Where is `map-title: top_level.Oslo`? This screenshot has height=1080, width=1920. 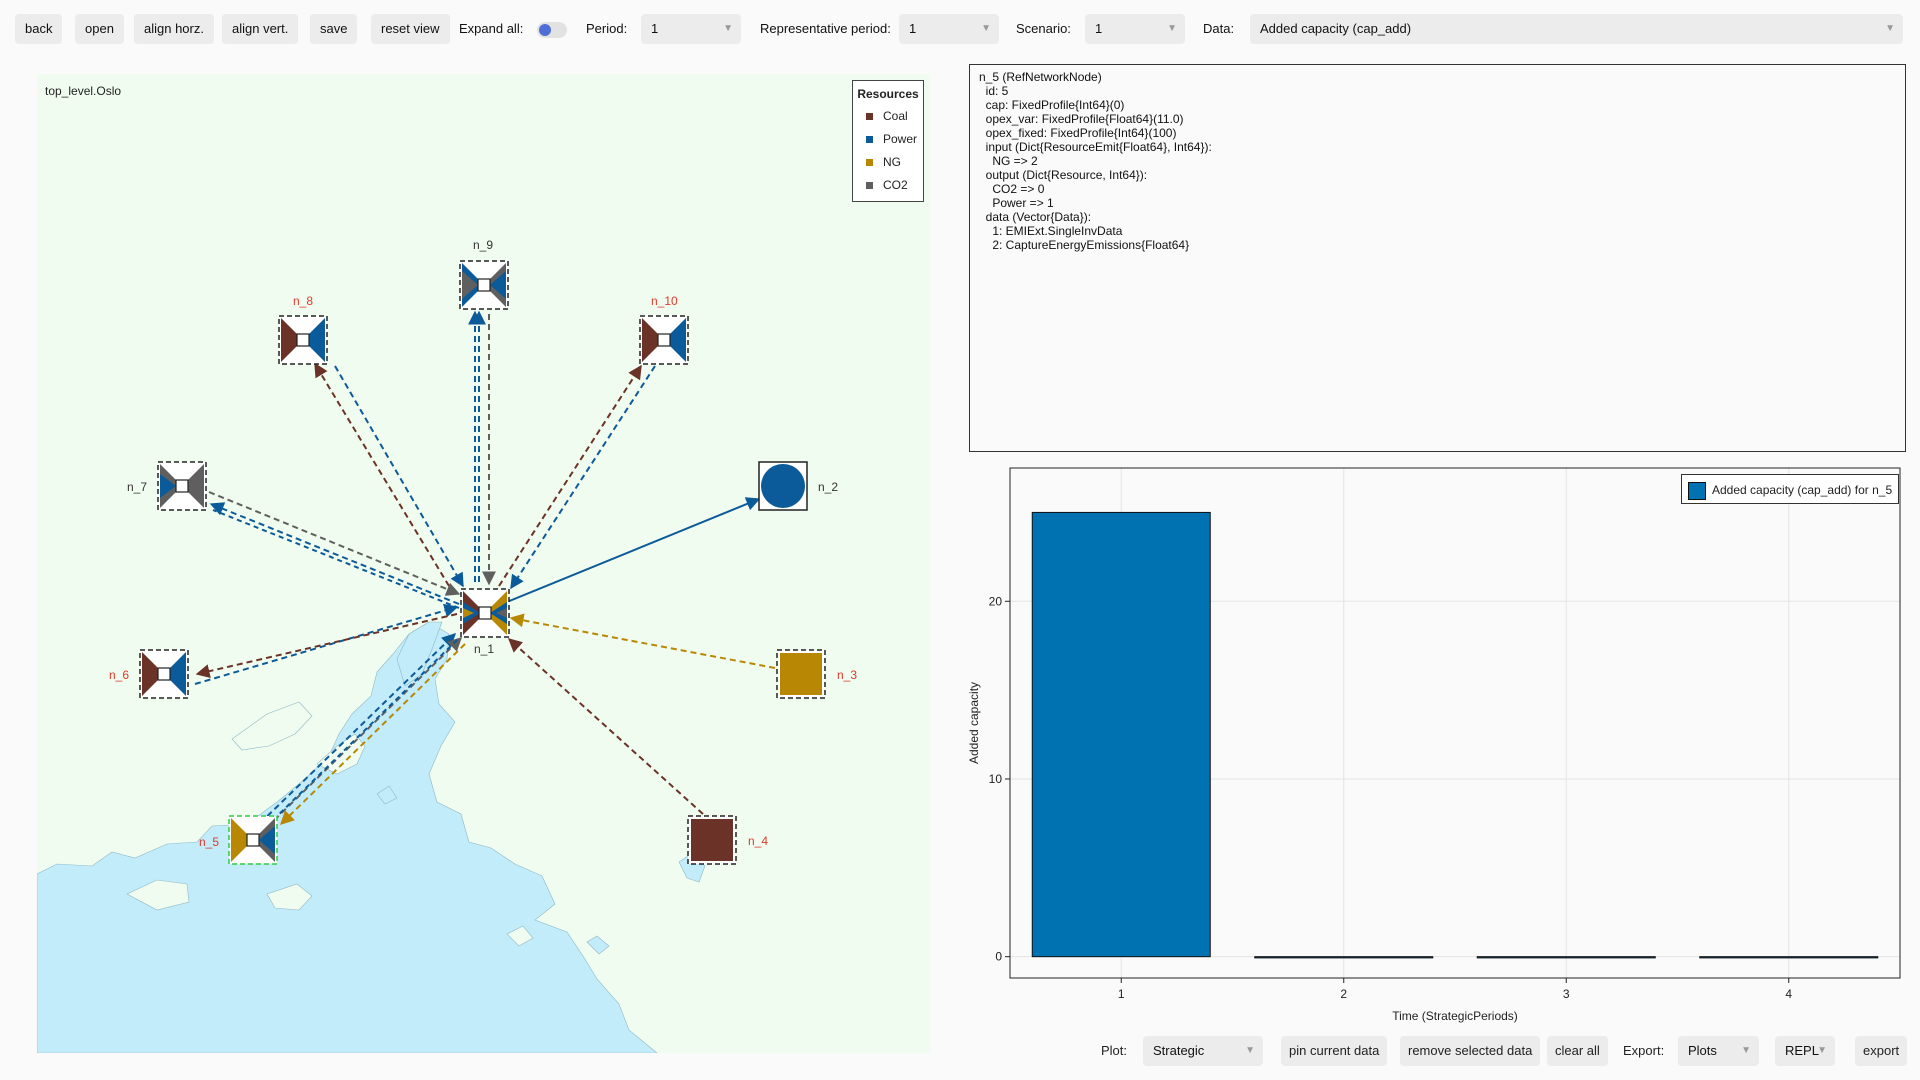
map-title: top_level.Oslo is located at coordinates (83, 91).